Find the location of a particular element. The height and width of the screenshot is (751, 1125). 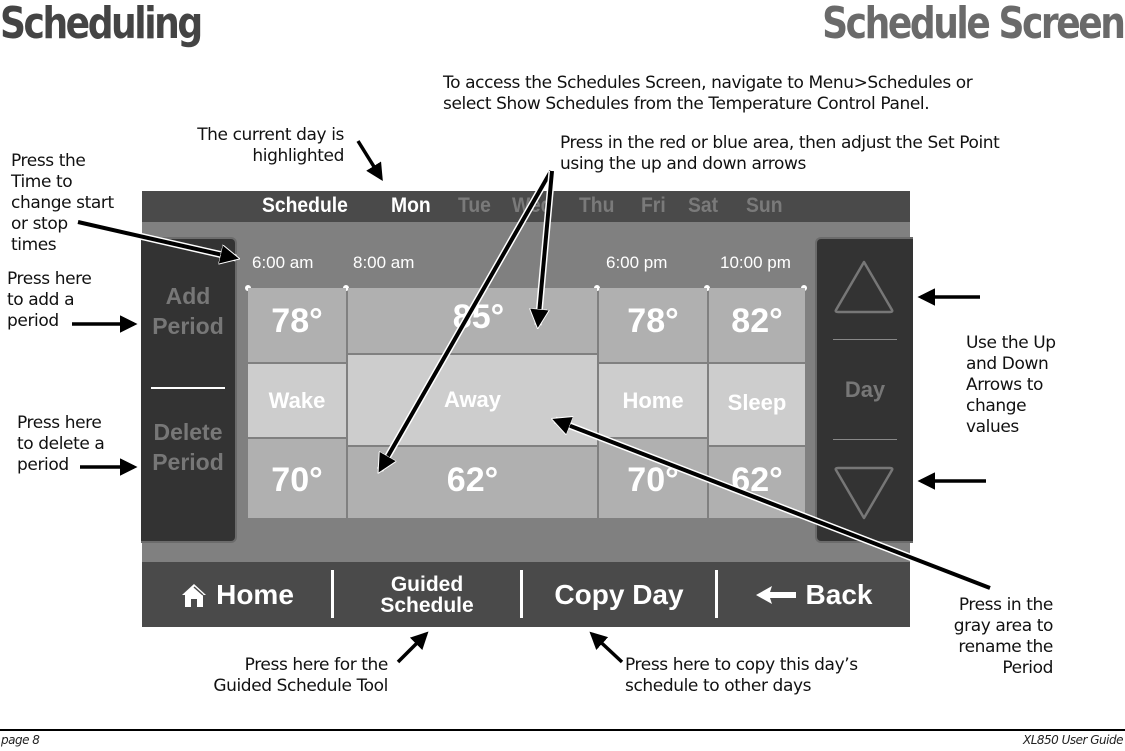

delete-period-button: Delete Period is located at coordinates (188, 447).